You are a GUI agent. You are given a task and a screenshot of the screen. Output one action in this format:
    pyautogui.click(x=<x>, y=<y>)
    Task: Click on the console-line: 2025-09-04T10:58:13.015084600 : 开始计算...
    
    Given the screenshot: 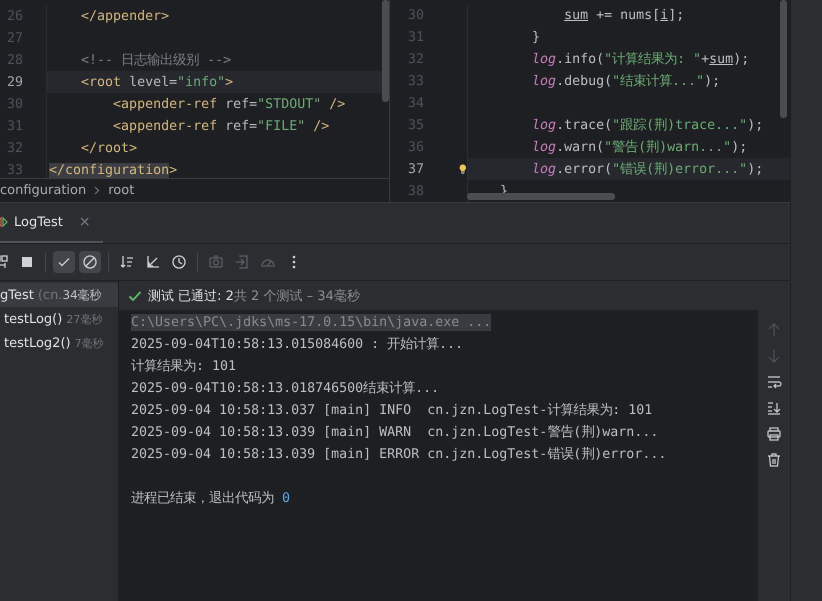 What is the action you would take?
    pyautogui.click(x=297, y=344)
    